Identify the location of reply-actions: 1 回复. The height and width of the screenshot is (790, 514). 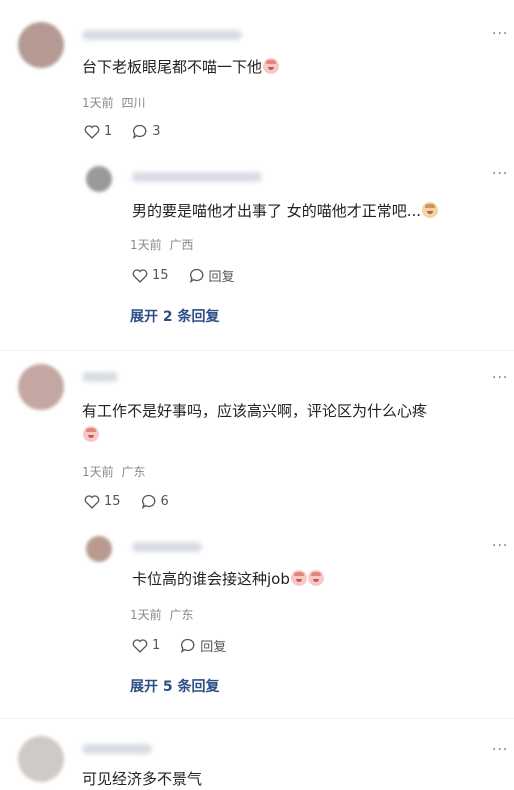
(189, 645).